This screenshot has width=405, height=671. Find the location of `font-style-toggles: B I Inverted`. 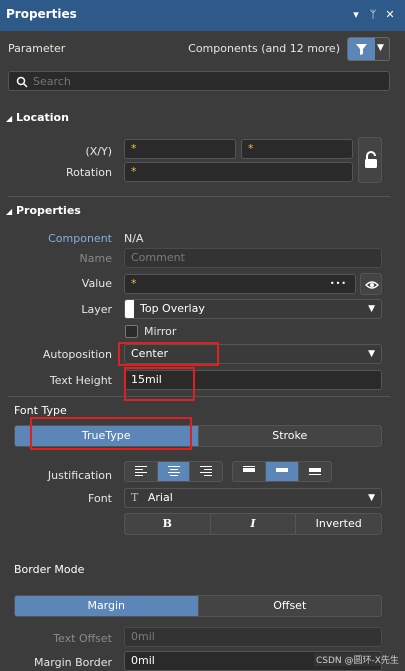

font-style-toggles: B I Inverted is located at coordinates (253, 524).